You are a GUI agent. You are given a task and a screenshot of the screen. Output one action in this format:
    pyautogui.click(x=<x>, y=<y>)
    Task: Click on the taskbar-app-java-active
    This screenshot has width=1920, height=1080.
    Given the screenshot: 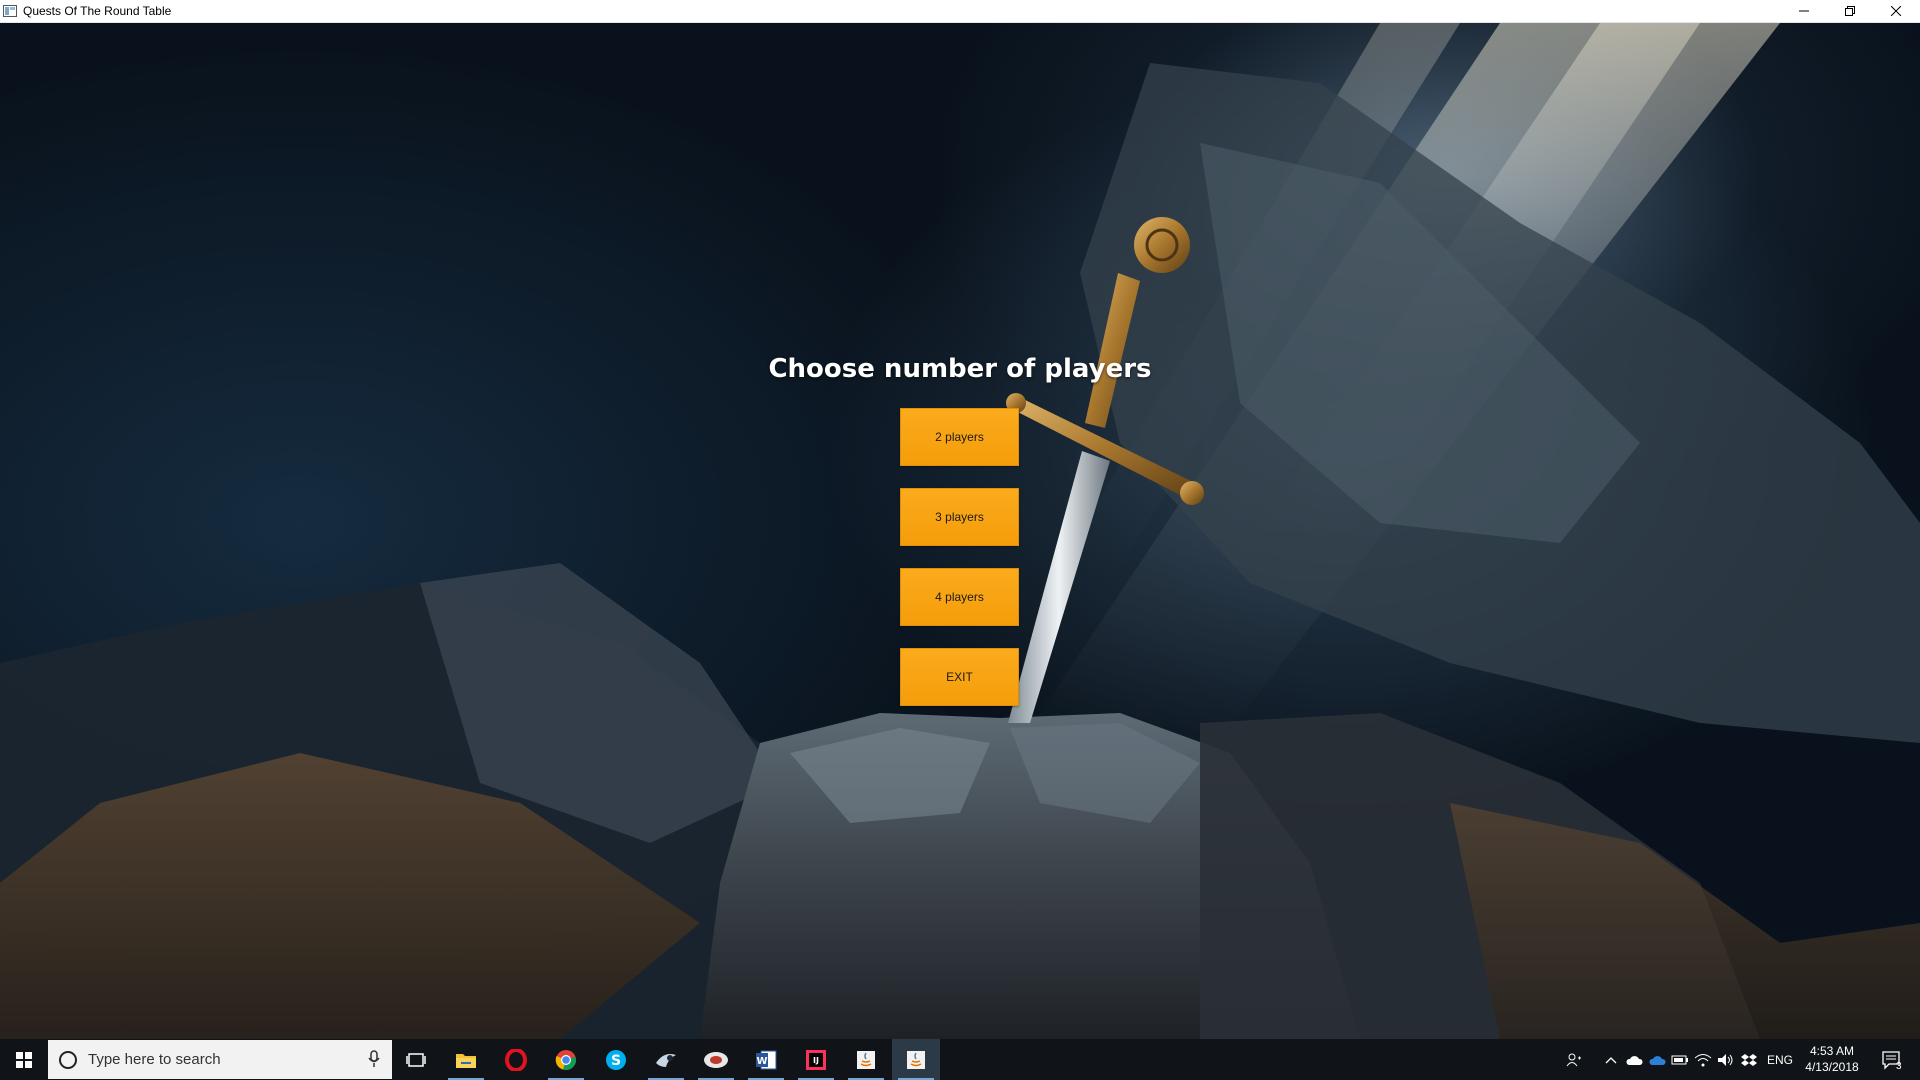 What is the action you would take?
    pyautogui.click(x=916, y=1059)
    